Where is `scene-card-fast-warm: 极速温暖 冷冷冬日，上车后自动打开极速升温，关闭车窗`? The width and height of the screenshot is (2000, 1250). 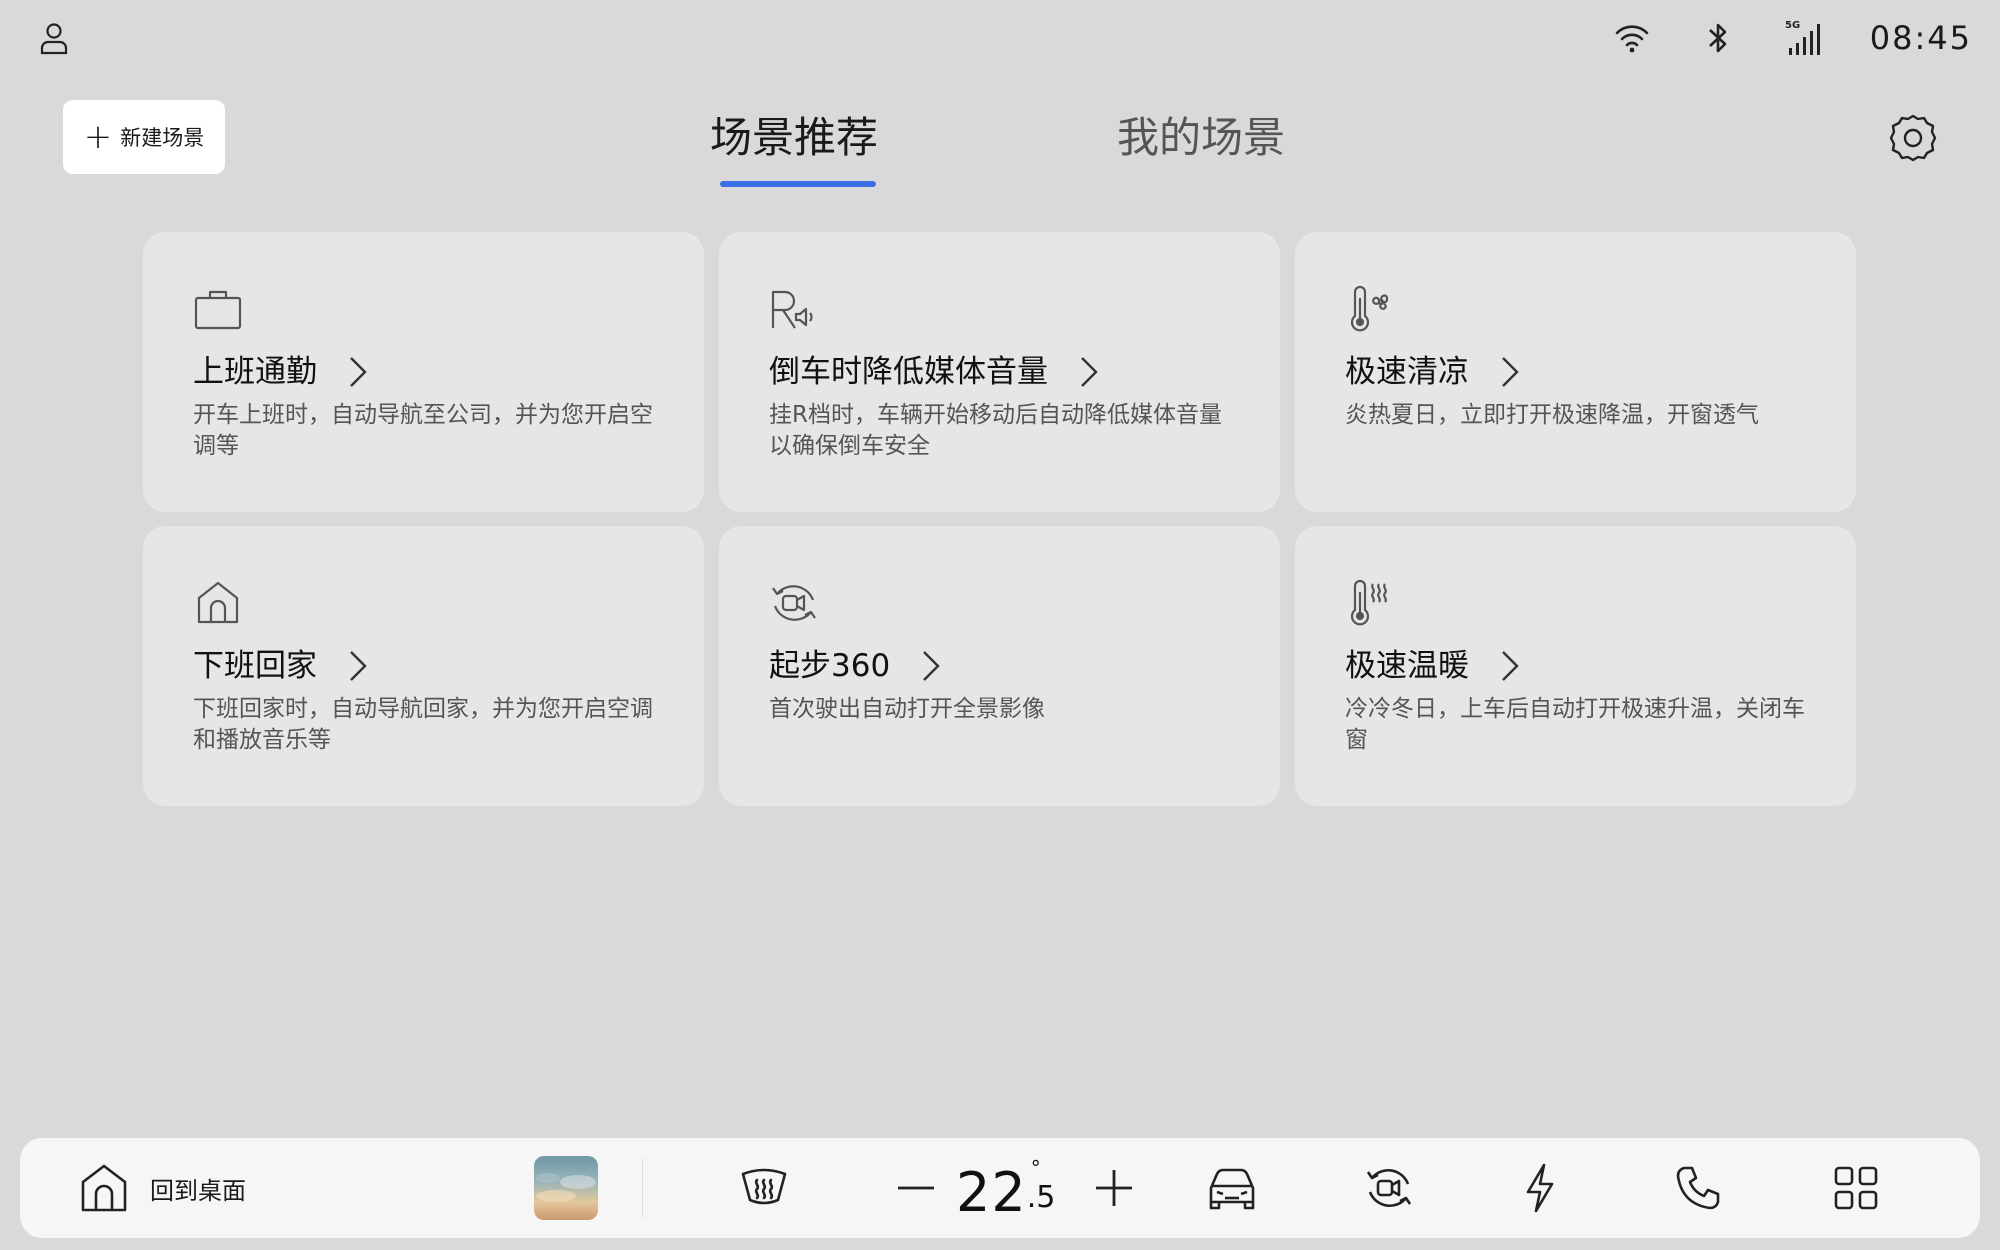
scene-card-fast-warm: 极速温暖 冷冷冬日，上车后自动打开极速升温，关闭车窗 is located at coordinates (1575, 666).